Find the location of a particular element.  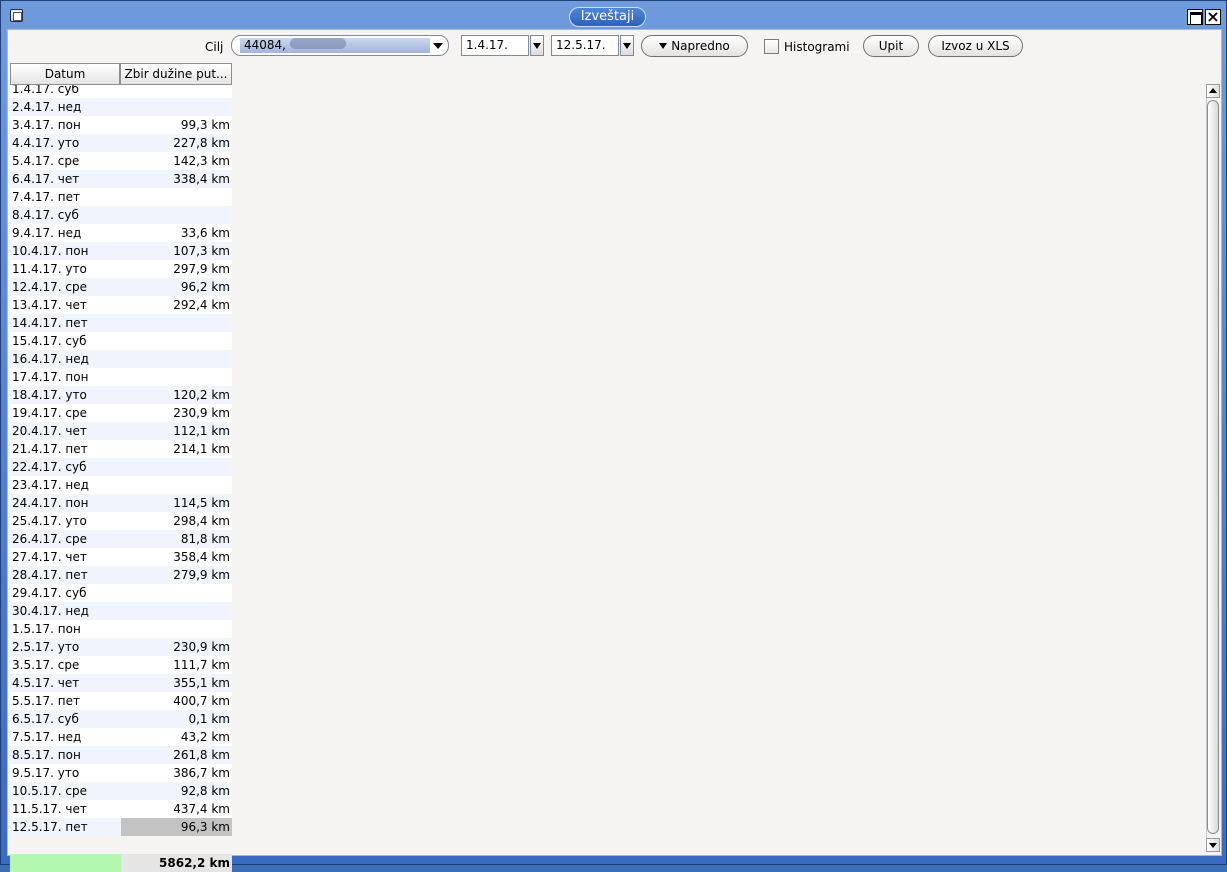

date-cell: 6.5.17. суб is located at coordinates (45, 719).